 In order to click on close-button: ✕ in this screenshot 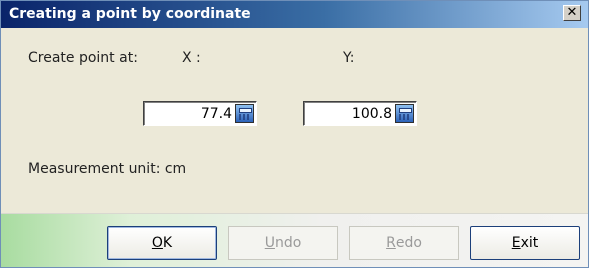, I will do `click(572, 13)`.